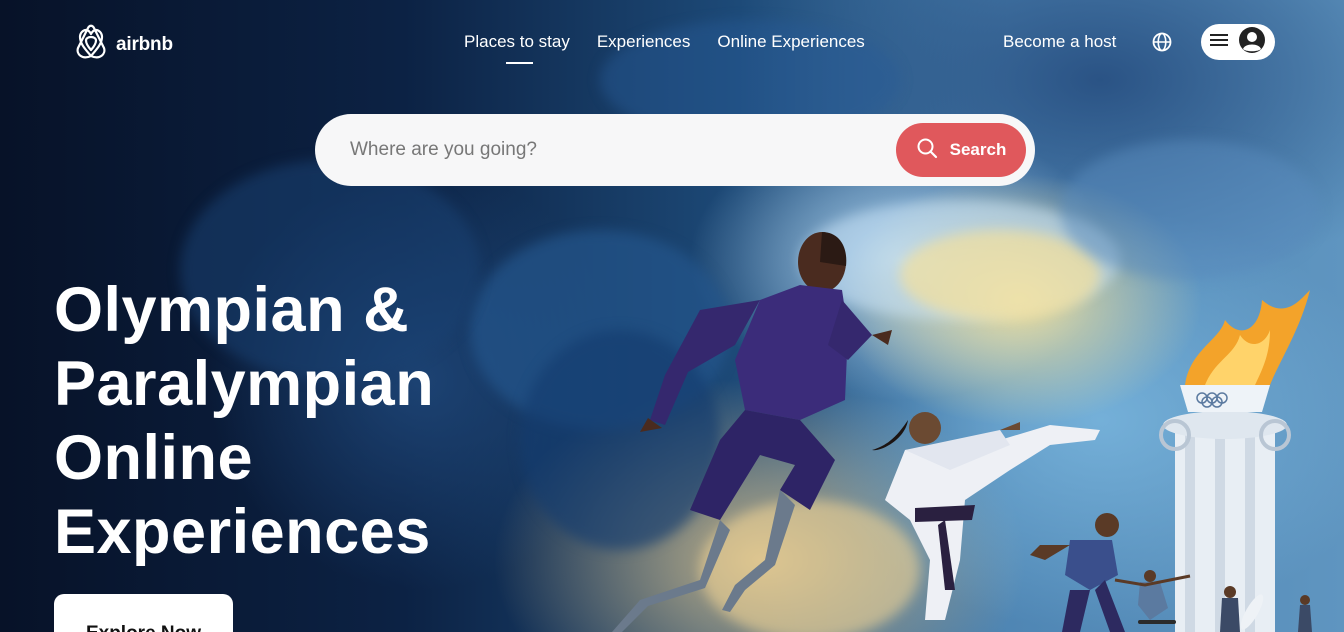 The image size is (1344, 632). Describe the element at coordinates (91, 44) in the screenshot. I see `airbnb-belo-icon` at that location.